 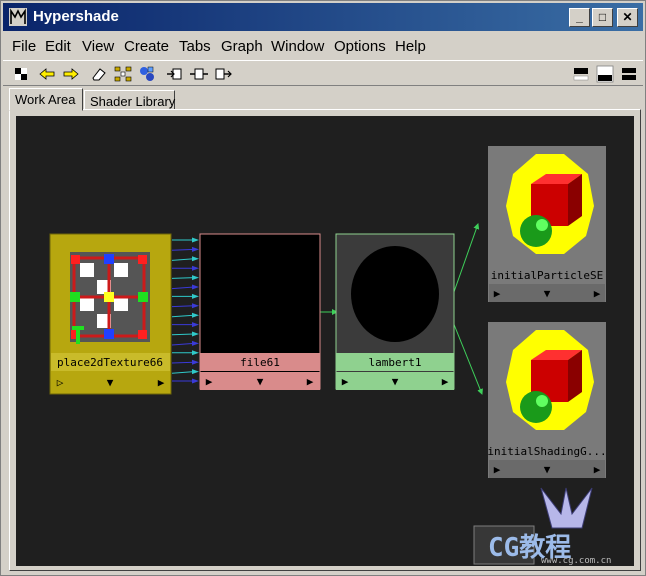 What do you see at coordinates (110, 314) in the screenshot?
I see `node-place2d-texture: place2dTexture66 ▷ ▼ ▶` at bounding box center [110, 314].